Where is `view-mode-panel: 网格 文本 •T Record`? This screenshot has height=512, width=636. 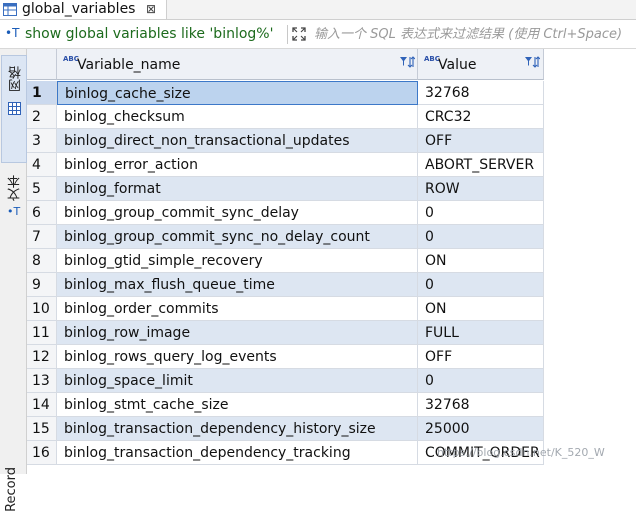
view-mode-panel: 网格 文本 •T Record is located at coordinates (13, 280).